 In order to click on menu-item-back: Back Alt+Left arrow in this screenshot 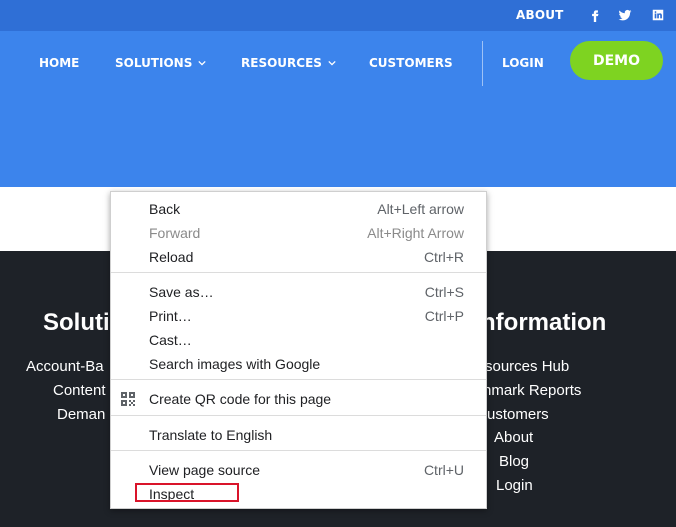, I will do `click(298, 209)`.